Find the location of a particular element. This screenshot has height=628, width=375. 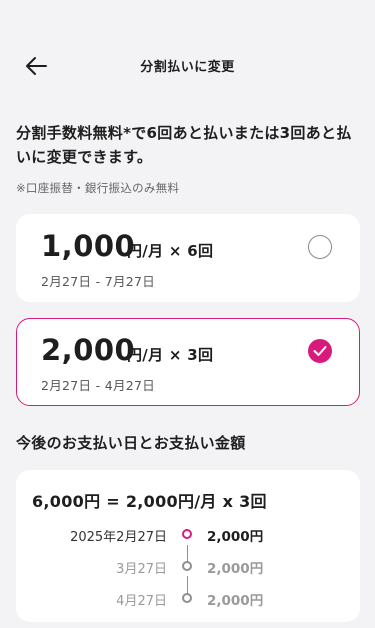

schedule-row: 4月27日 2,000円 is located at coordinates (188, 598).